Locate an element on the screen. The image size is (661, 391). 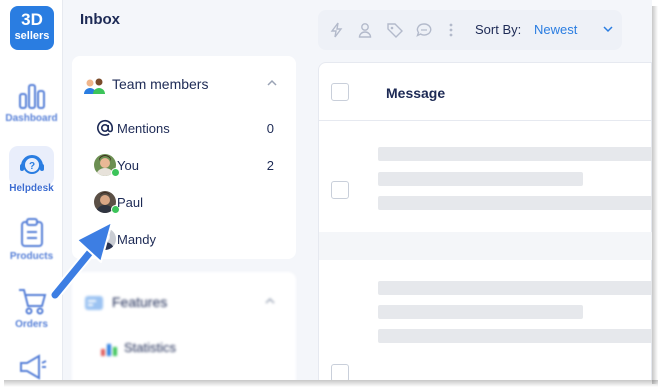
team-members-header: Team members is located at coordinates (184, 86).